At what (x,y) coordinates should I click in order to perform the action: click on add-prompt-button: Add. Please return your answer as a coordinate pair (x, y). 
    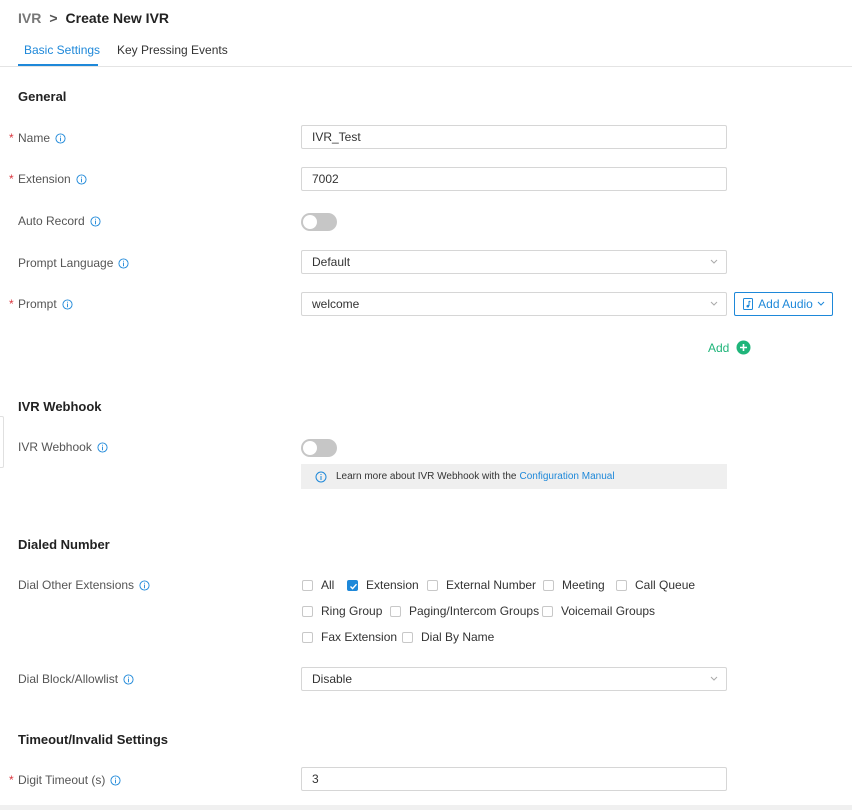
    Looking at the image, I should click on (729, 347).